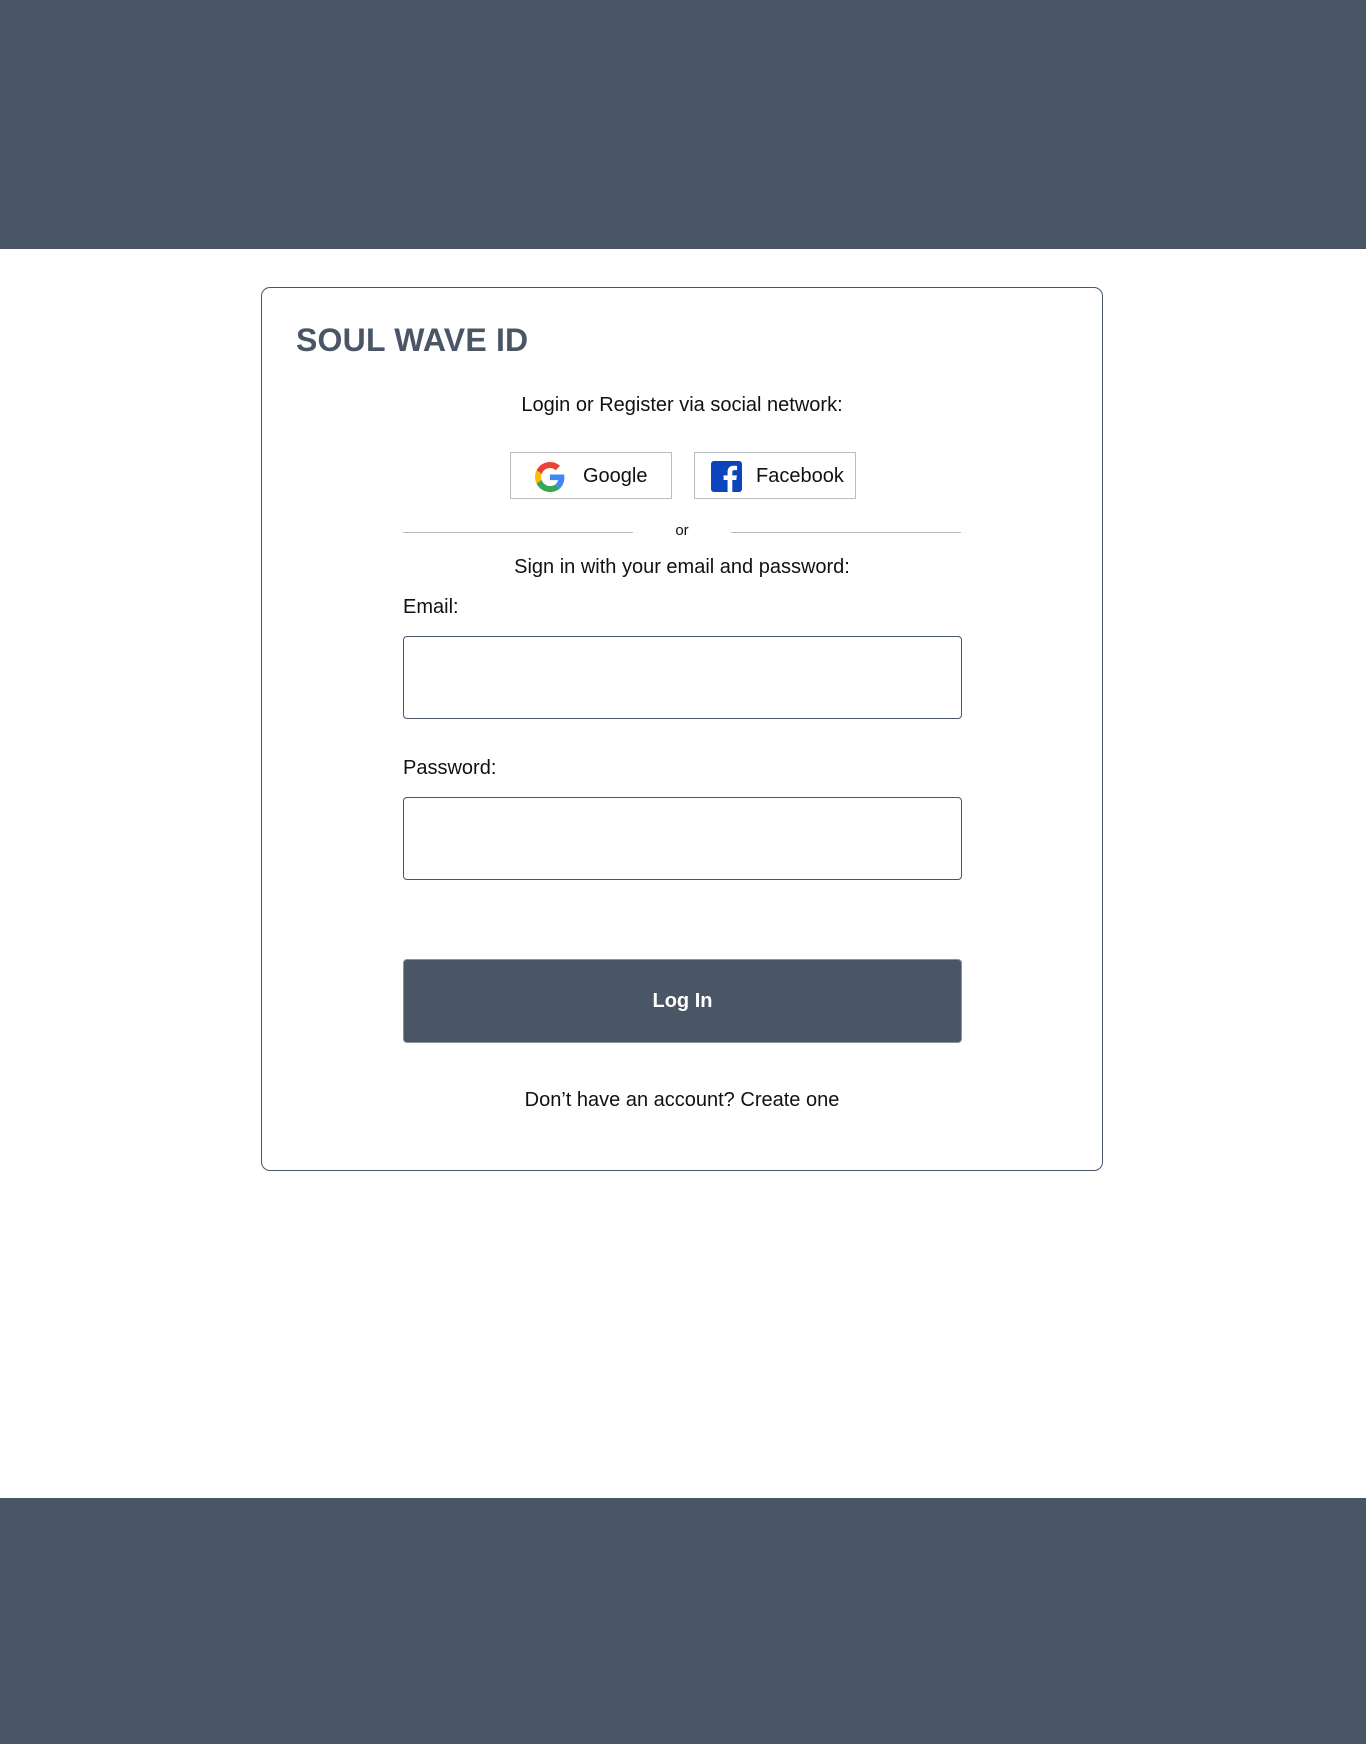 This screenshot has height=1744, width=1366. Describe the element at coordinates (431, 607) in the screenshot. I see `email-label: Email:` at that location.